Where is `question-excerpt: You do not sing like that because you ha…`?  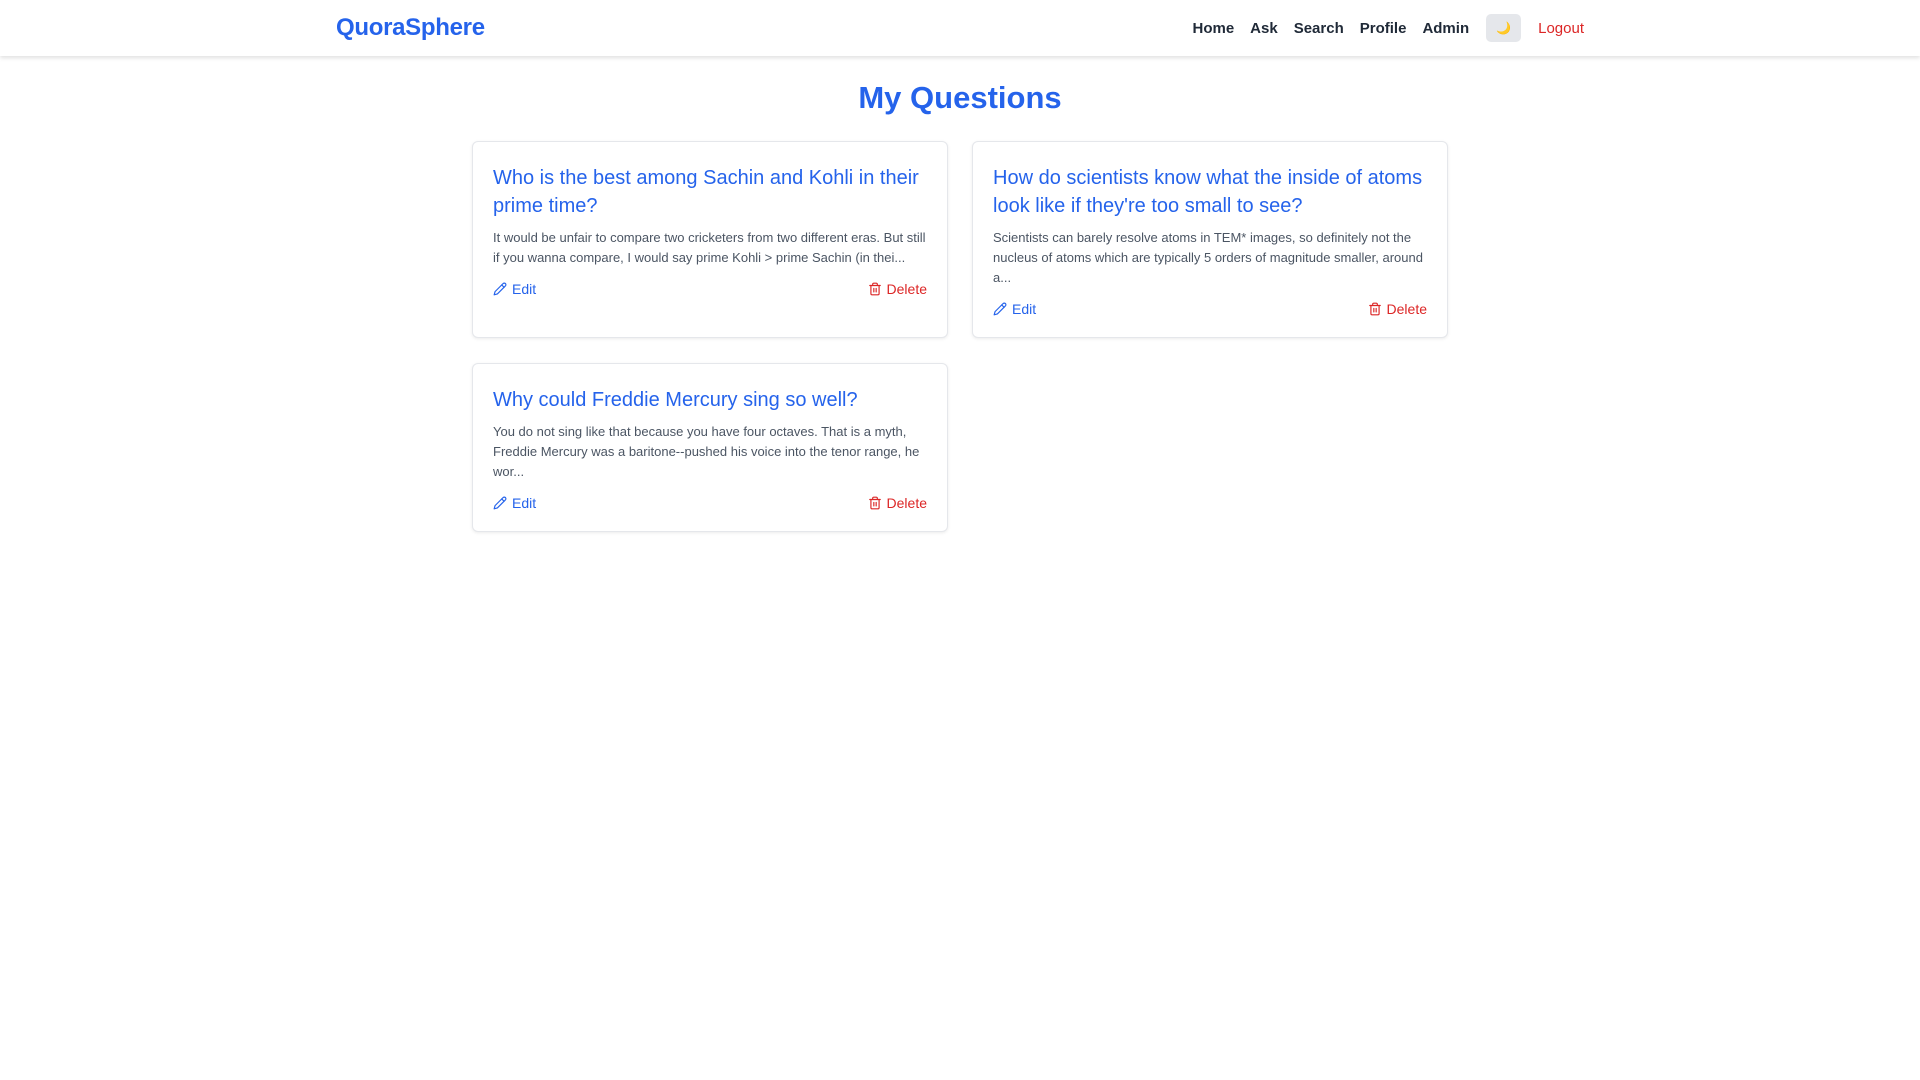
question-excerpt: You do not sing like that because you ha… is located at coordinates (706, 451).